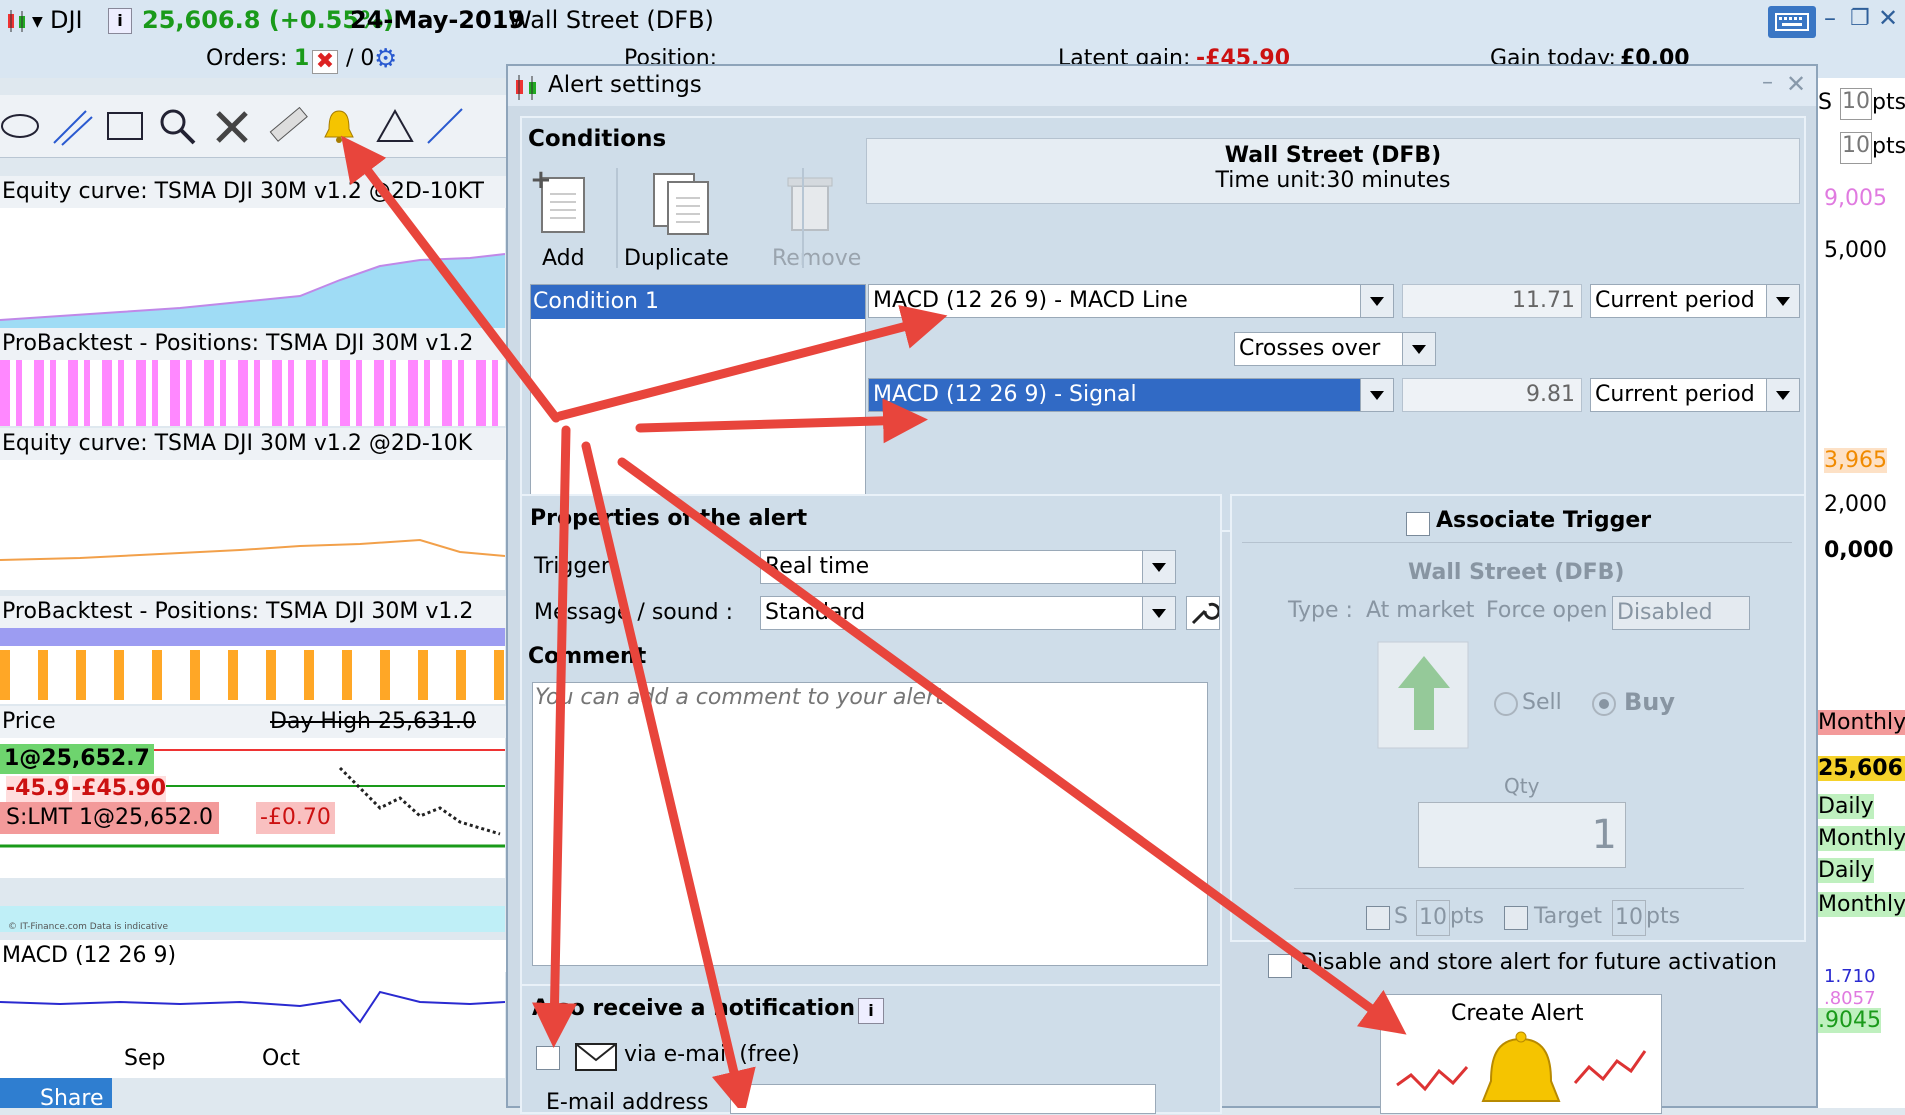 Image resolution: width=1905 pixels, height=1115 pixels. What do you see at coordinates (1401, 916) in the screenshot?
I see `stop-label: S` at bounding box center [1401, 916].